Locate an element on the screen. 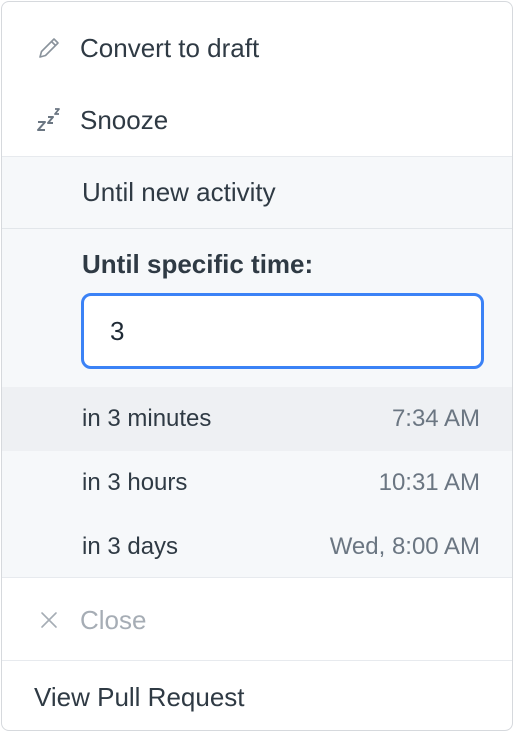 The width and height of the screenshot is (516, 734). close-icon is located at coordinates (49, 620).